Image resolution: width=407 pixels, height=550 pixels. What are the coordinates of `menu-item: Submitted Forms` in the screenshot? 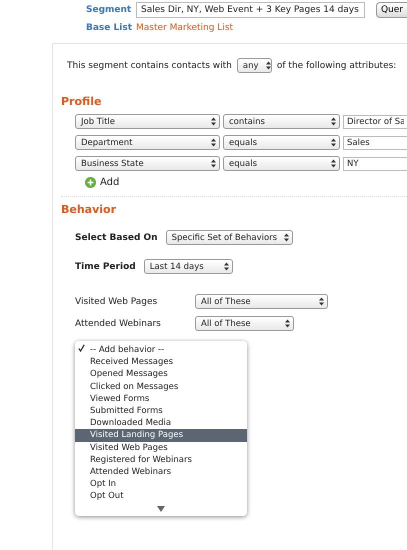 It's located at (161, 411).